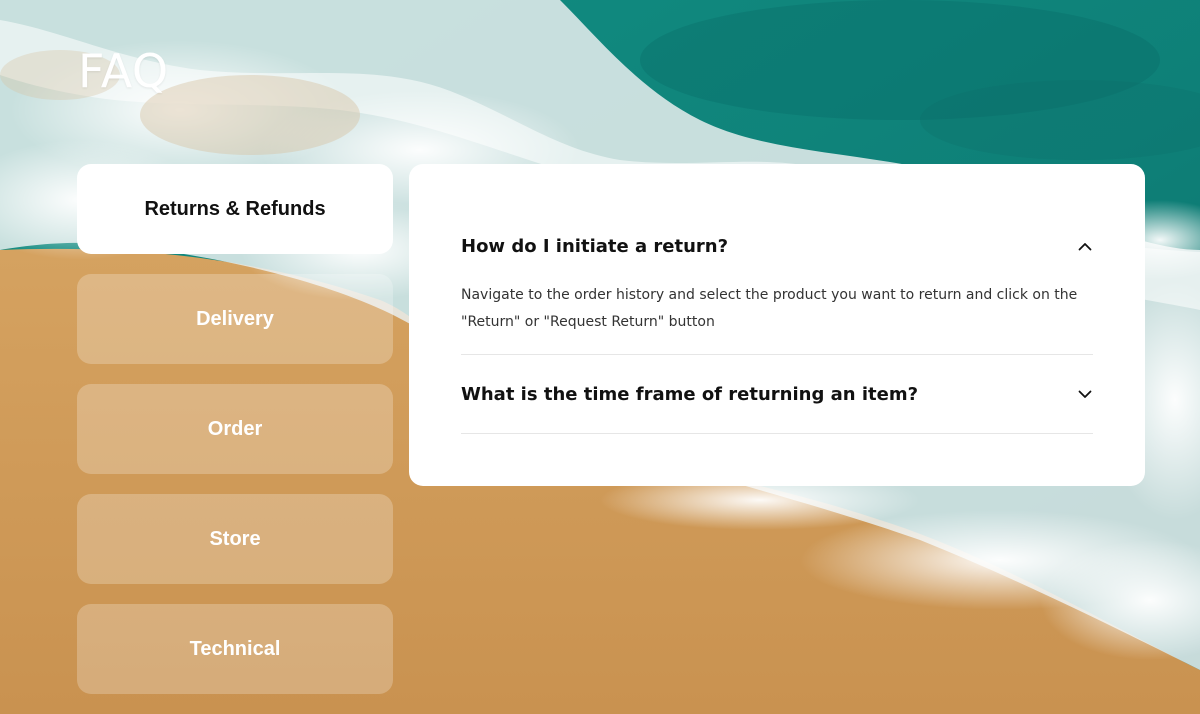 This screenshot has width=1200, height=714. Describe the element at coordinates (235, 209) in the screenshot. I see `category-button-returns-refunds: Returns & Refunds` at that location.